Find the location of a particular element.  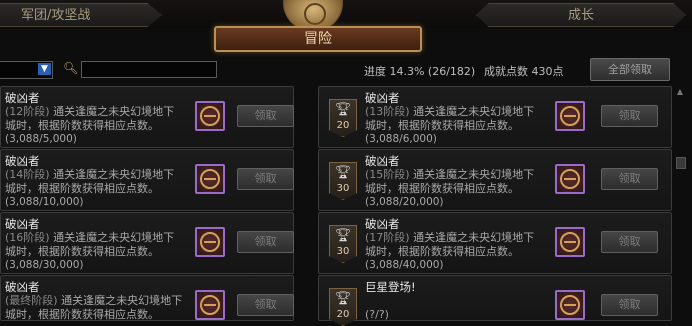

search-input is located at coordinates (149, 69).